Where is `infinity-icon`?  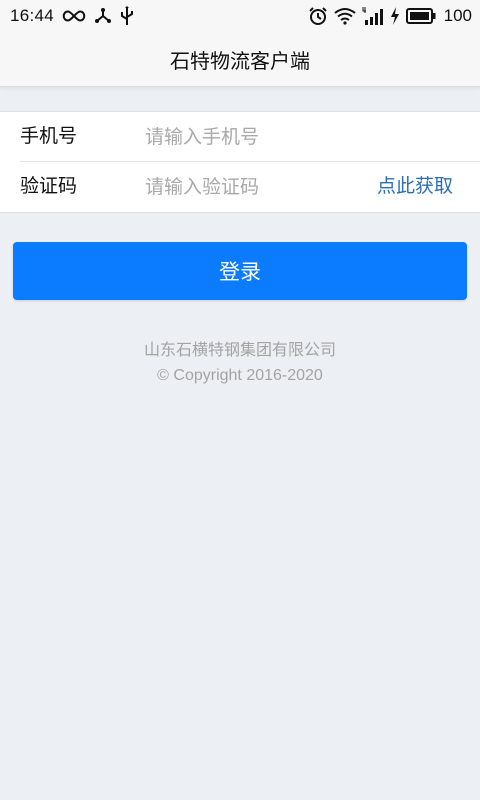
infinity-icon is located at coordinates (74, 16).